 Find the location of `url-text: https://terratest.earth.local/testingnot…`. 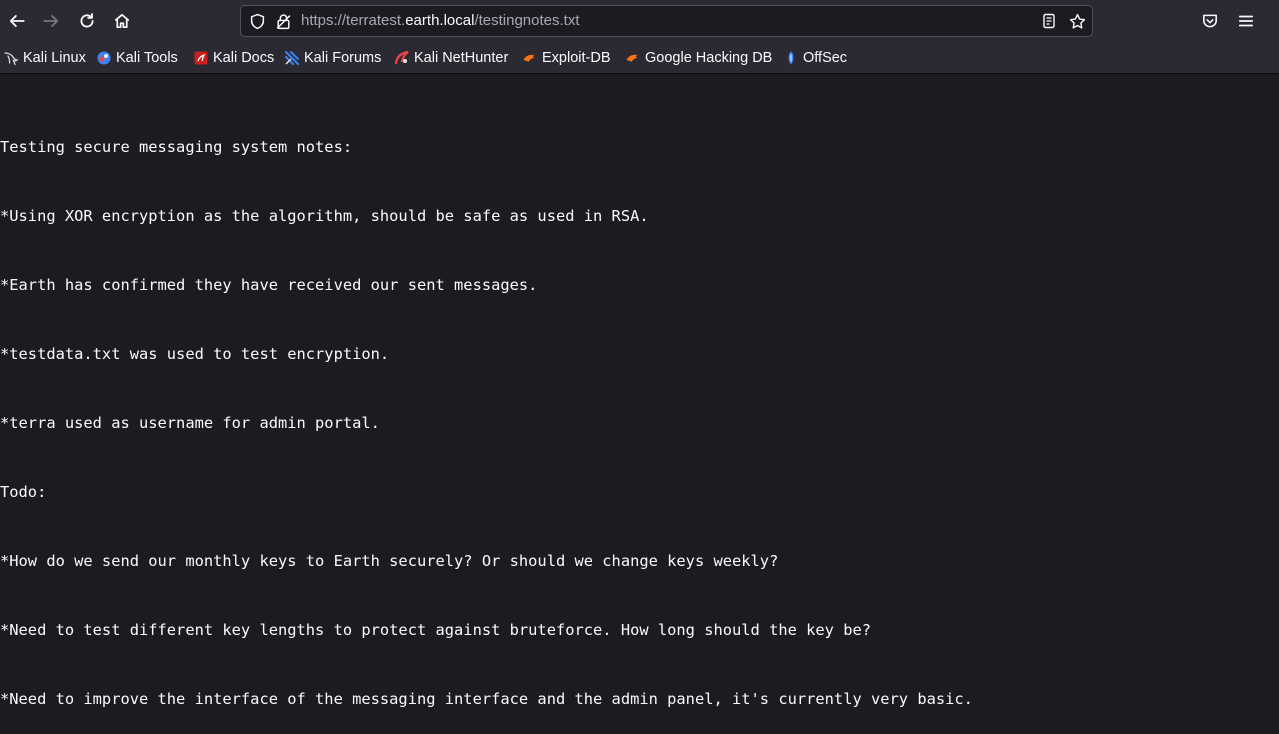

url-text: https://terratest.earth.local/testingnot… is located at coordinates (440, 21).